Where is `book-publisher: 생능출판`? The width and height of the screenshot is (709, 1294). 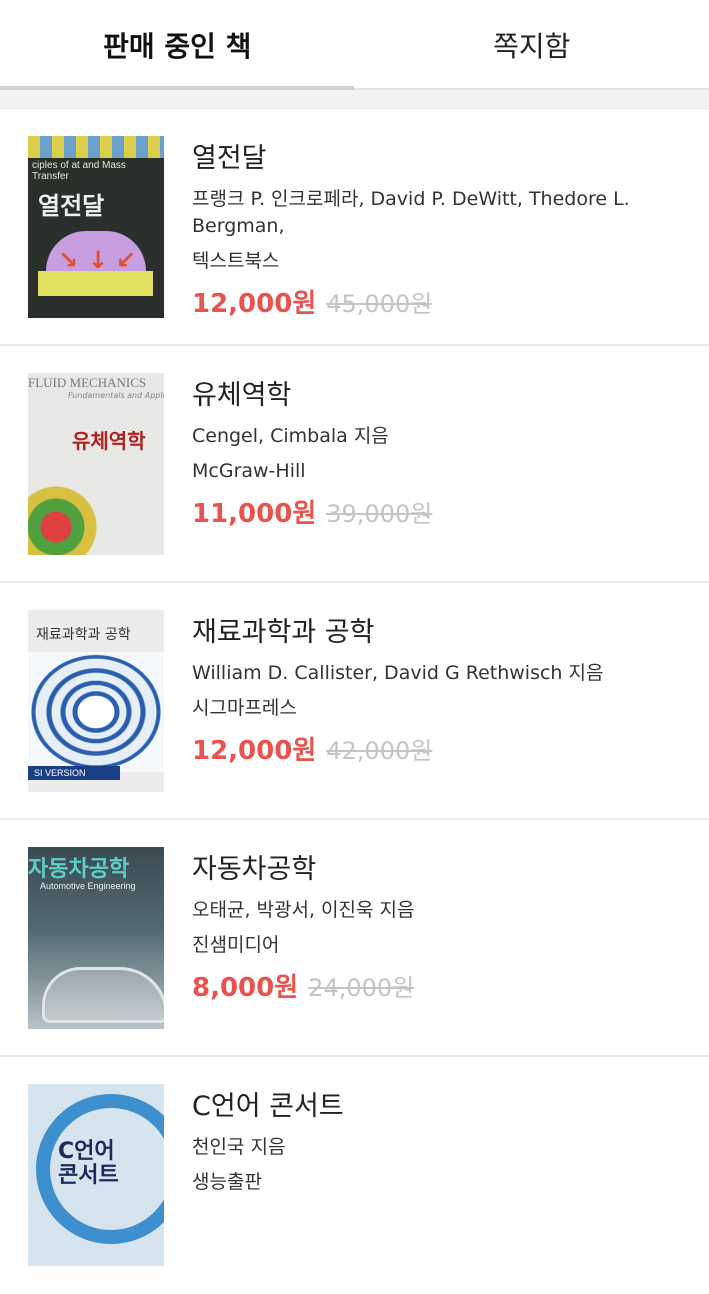 book-publisher: 생능출판 is located at coordinates (268, 1182).